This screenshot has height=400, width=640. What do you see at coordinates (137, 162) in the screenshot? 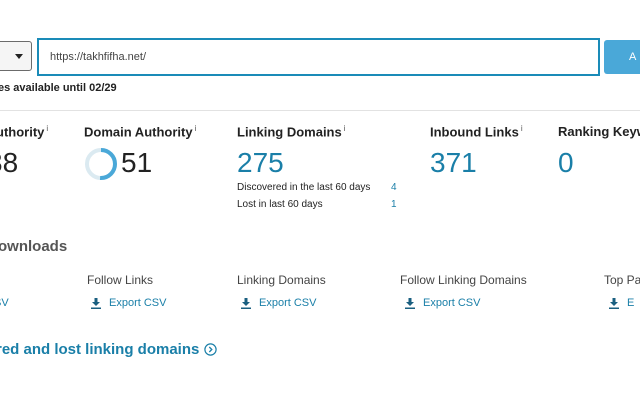
I see `domain-authority-value: 51` at bounding box center [137, 162].